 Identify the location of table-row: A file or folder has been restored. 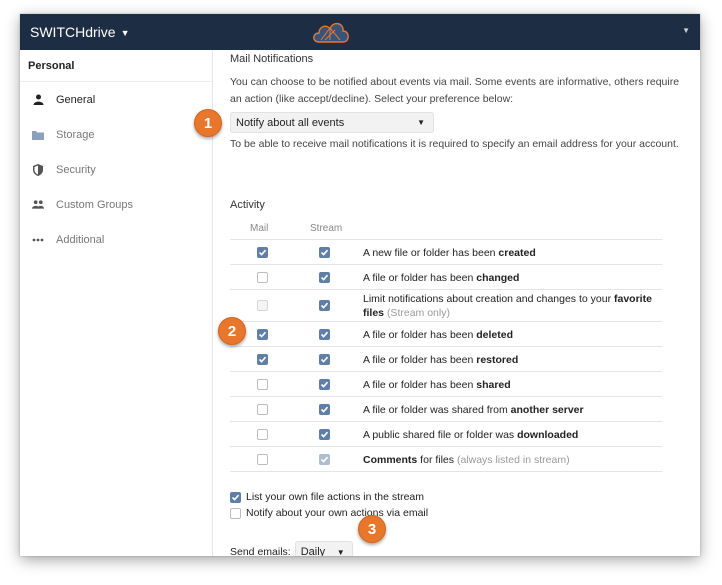
(446, 359).